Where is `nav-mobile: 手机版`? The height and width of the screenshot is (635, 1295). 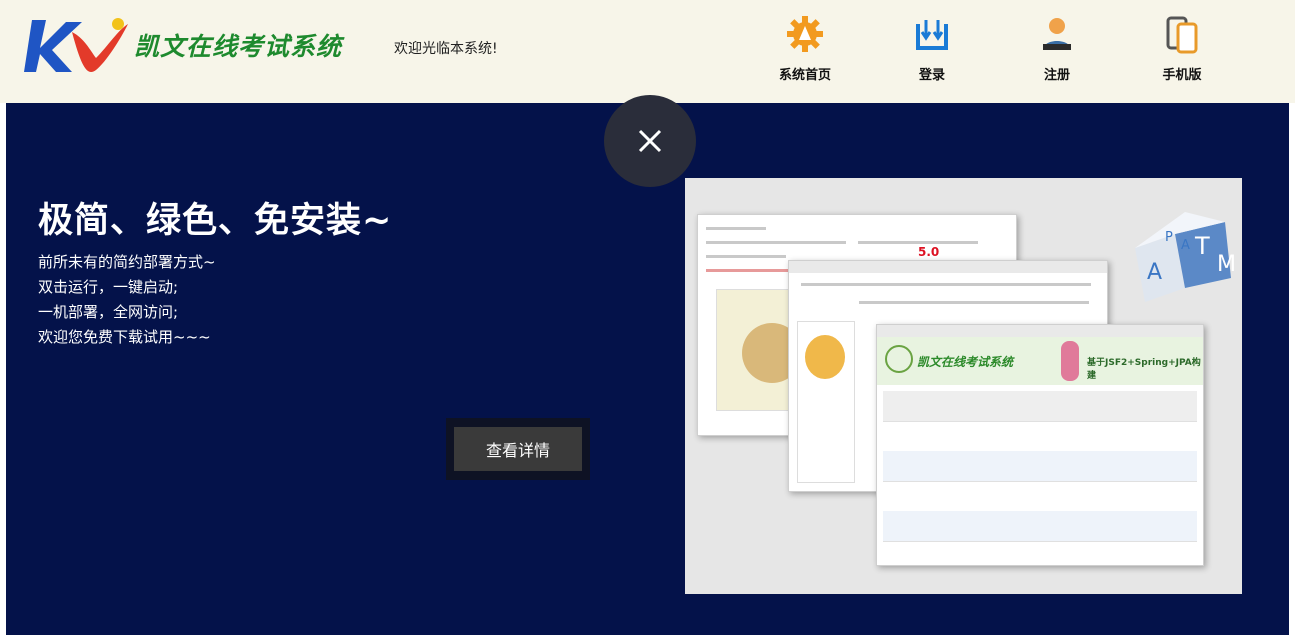 nav-mobile: 手机版 is located at coordinates (1182, 47).